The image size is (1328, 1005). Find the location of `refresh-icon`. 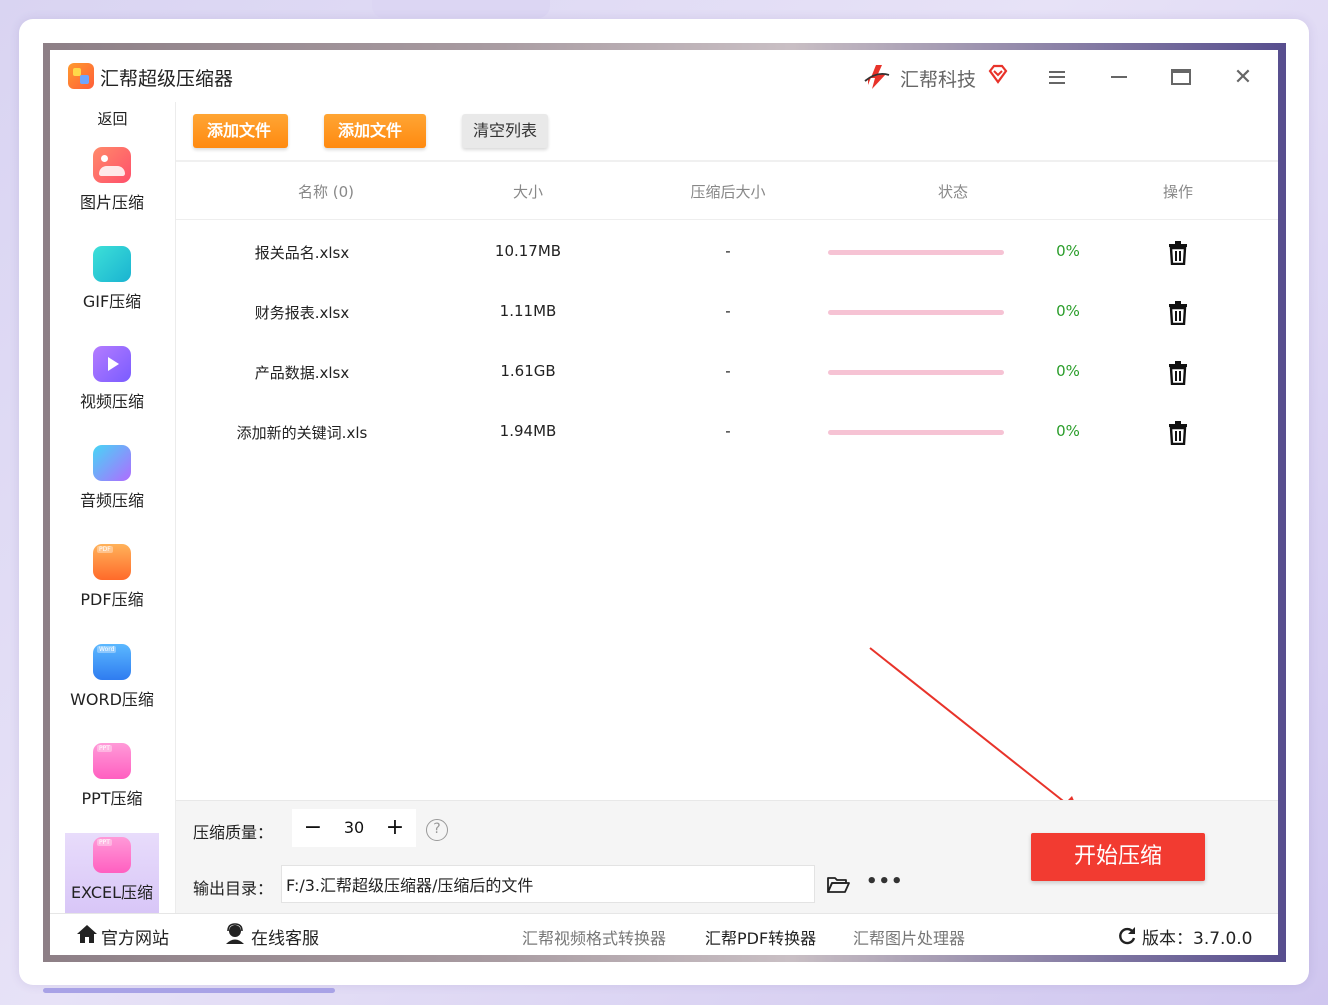

refresh-icon is located at coordinates (1127, 936).